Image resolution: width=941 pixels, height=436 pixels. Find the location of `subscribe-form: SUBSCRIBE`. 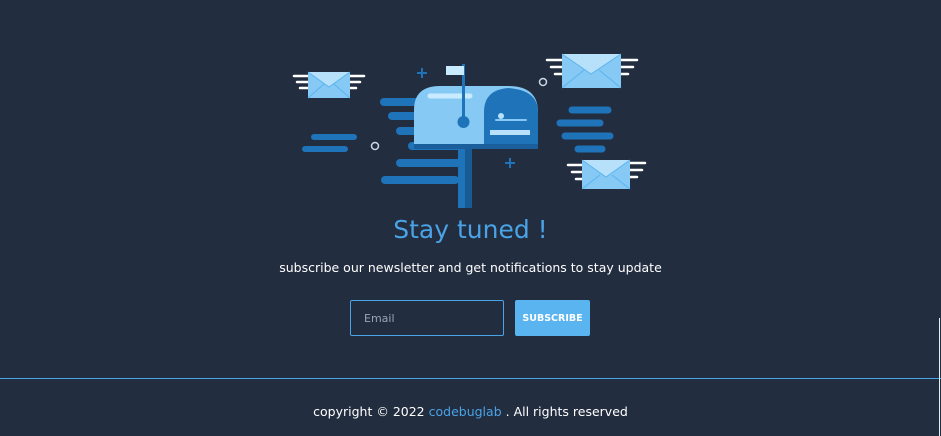

subscribe-form: SUBSCRIBE is located at coordinates (470, 318).